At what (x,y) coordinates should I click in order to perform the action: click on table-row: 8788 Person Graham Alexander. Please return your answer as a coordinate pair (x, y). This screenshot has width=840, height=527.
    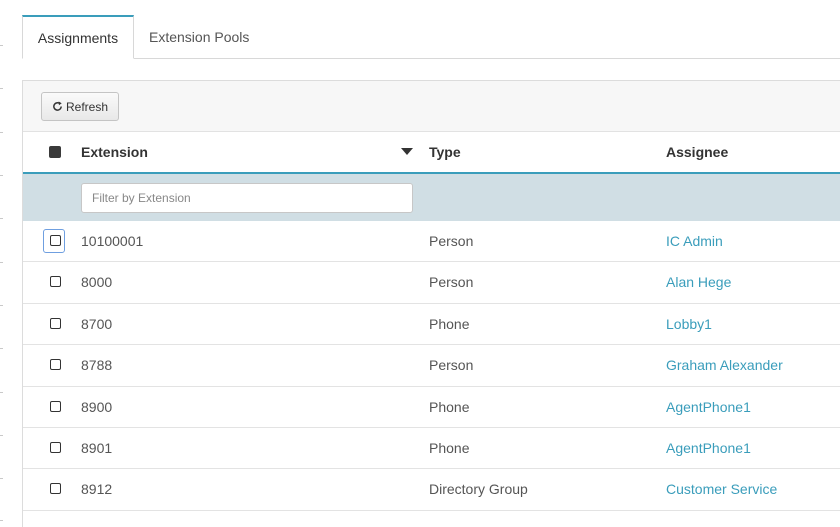
    Looking at the image, I should click on (431, 366).